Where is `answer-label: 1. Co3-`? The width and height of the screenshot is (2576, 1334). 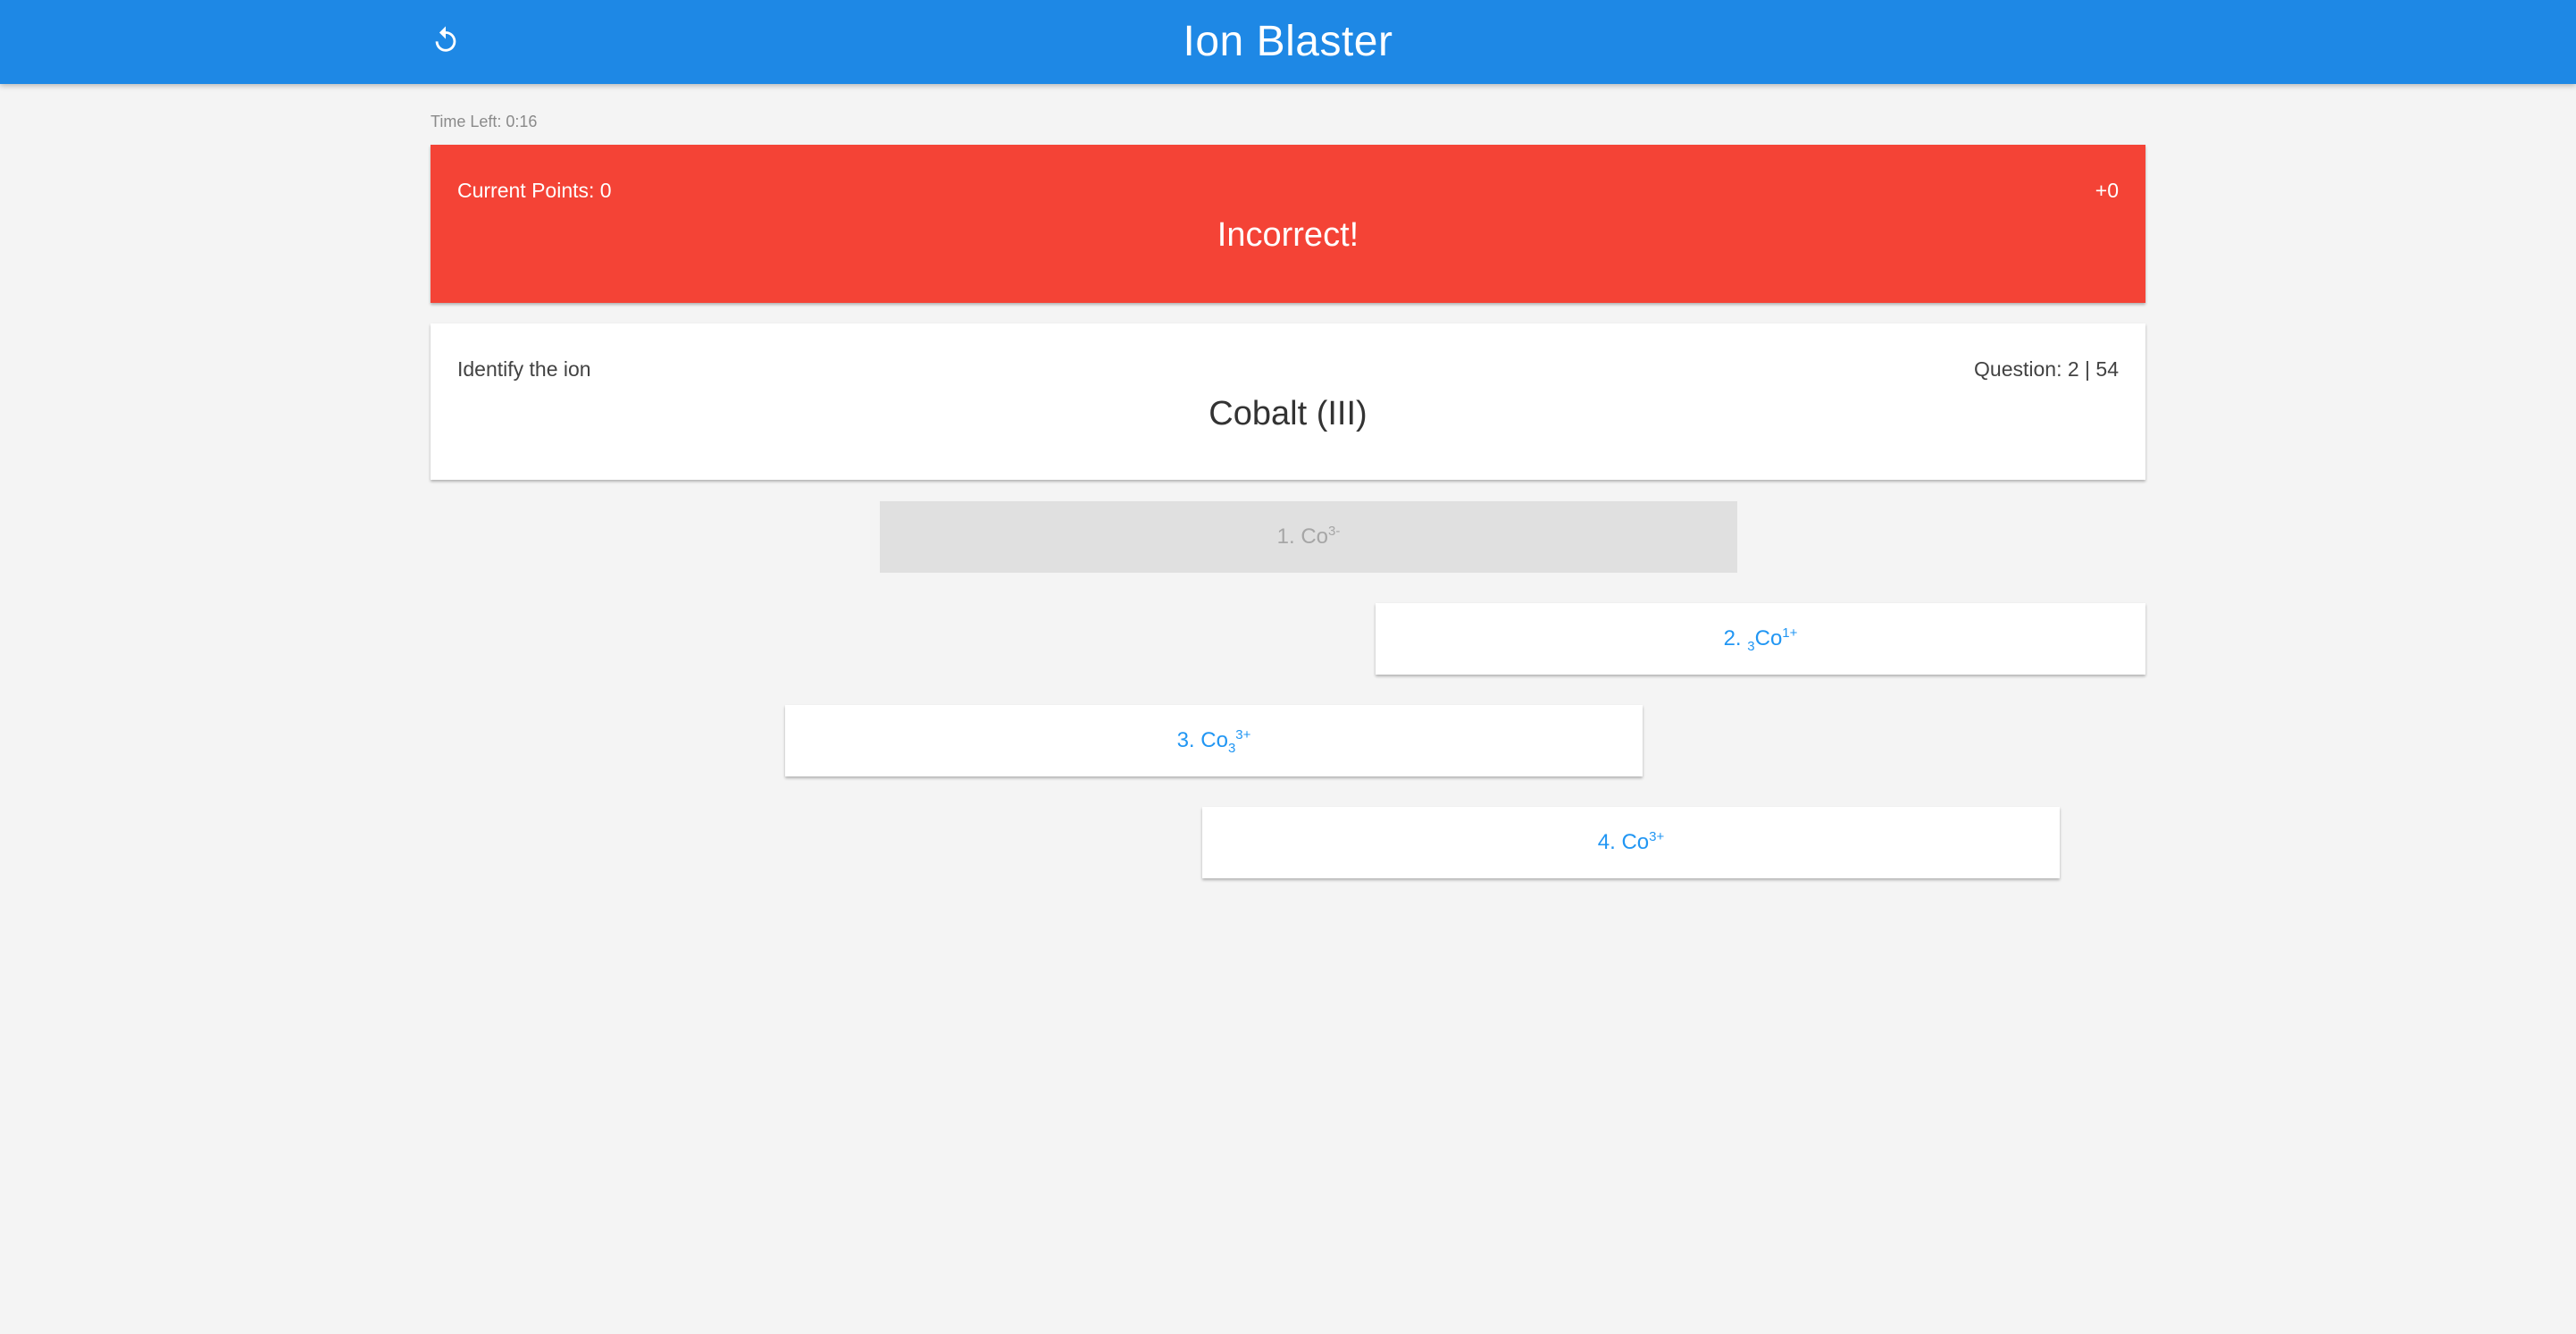 answer-label: 1. Co3- is located at coordinates (1308, 536).